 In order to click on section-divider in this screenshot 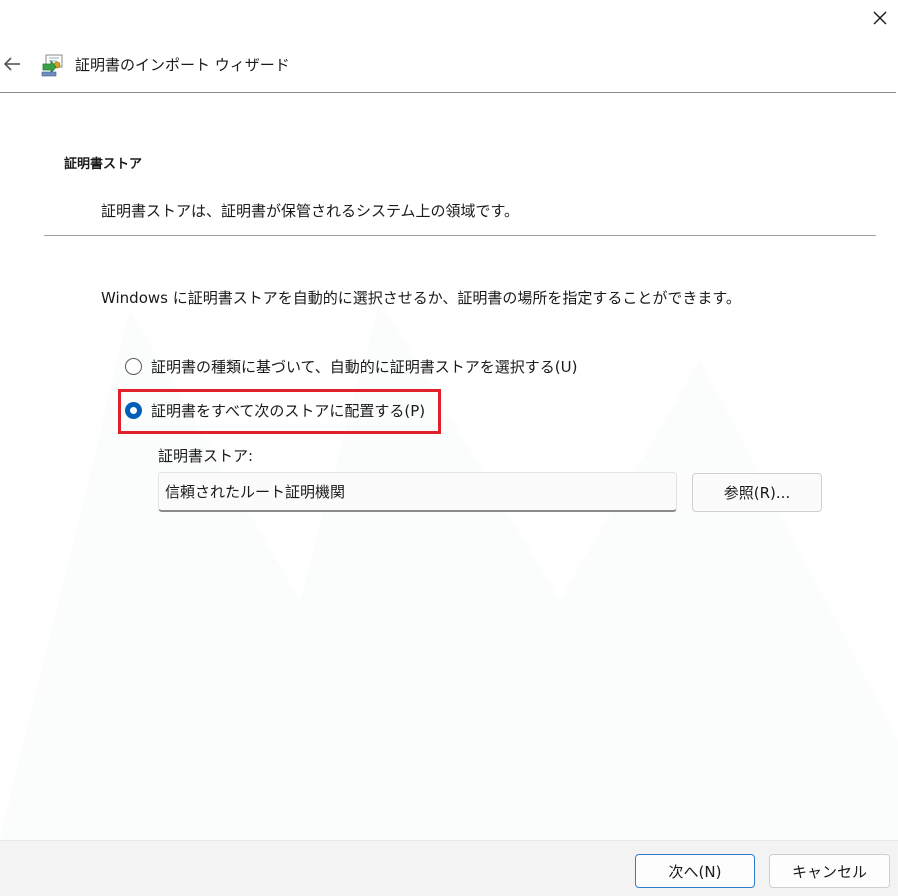, I will do `click(460, 235)`.